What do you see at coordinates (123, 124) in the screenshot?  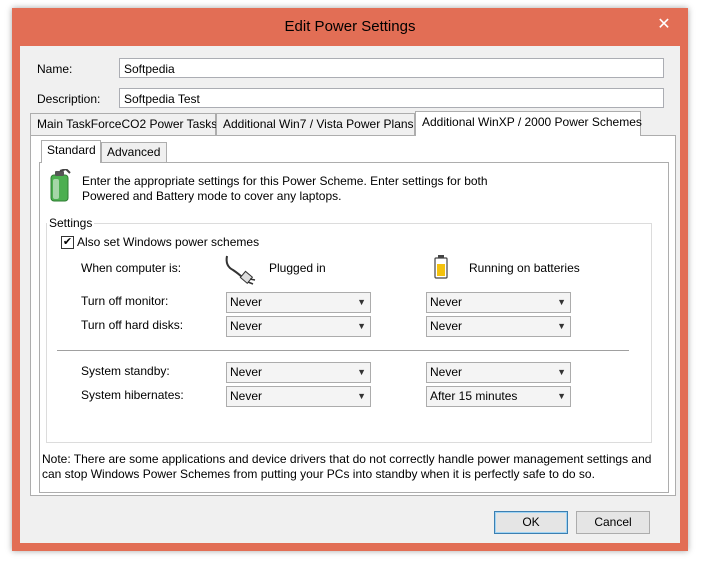 I see `tab-main-taskforce: Main TaskForceCO2 Power Tasks` at bounding box center [123, 124].